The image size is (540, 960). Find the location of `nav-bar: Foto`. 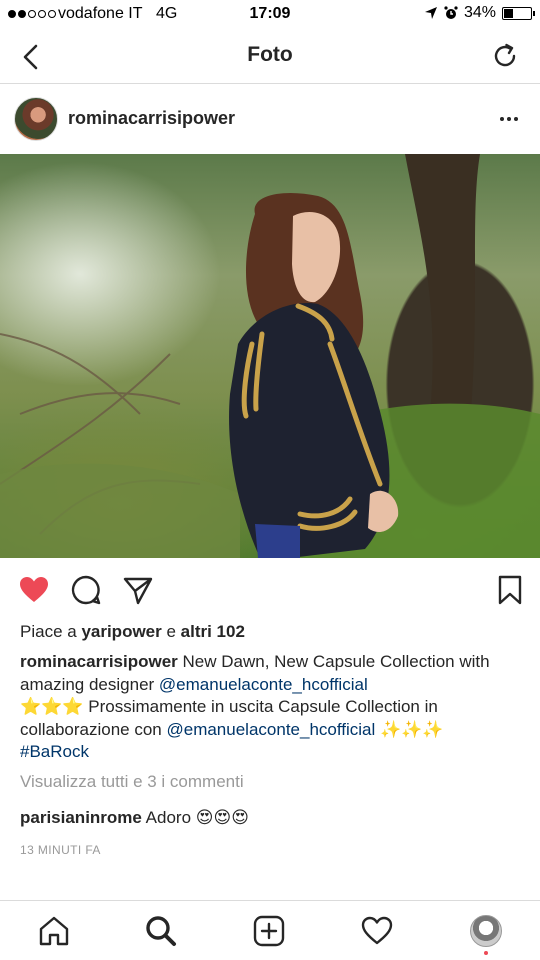

nav-bar: Foto is located at coordinates (270, 57).